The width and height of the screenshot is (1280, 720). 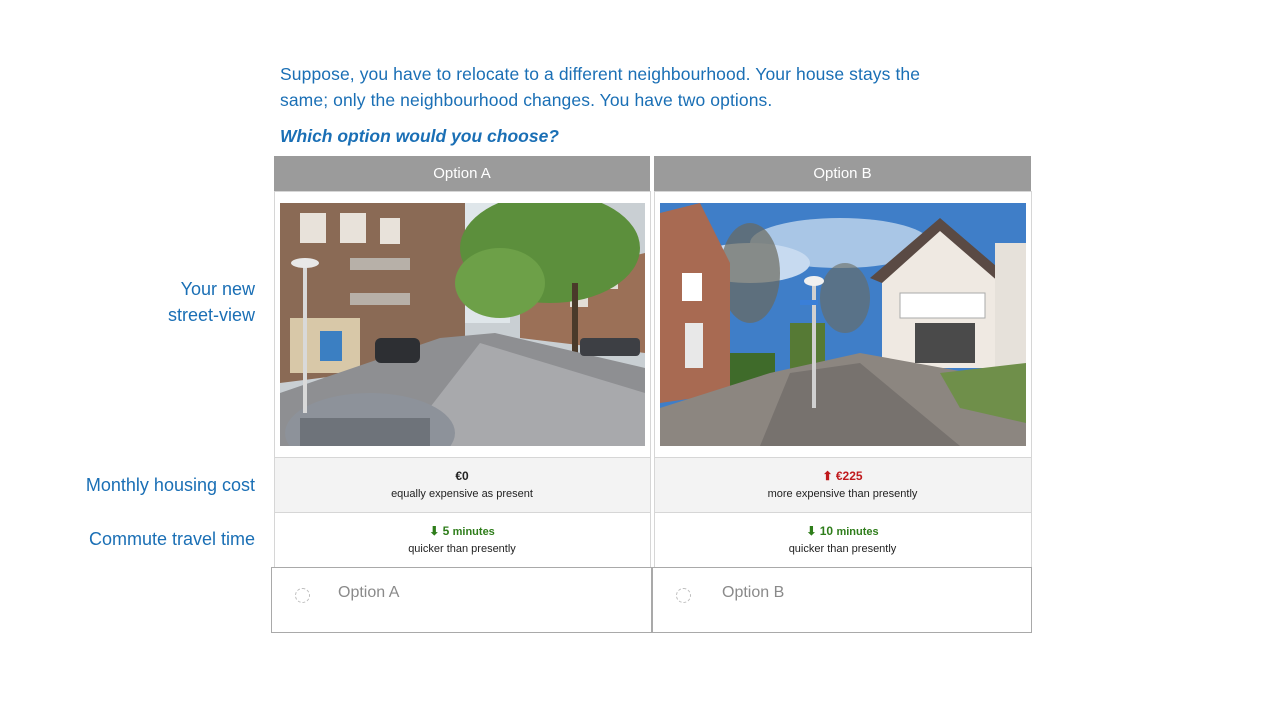 I want to click on option-b-radio, so click(x=683, y=595).